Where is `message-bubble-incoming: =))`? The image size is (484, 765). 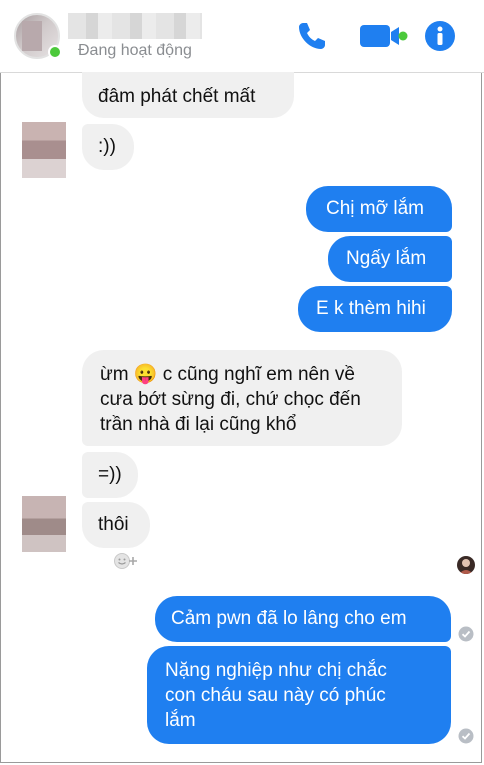
message-bubble-incoming: =)) is located at coordinates (110, 475).